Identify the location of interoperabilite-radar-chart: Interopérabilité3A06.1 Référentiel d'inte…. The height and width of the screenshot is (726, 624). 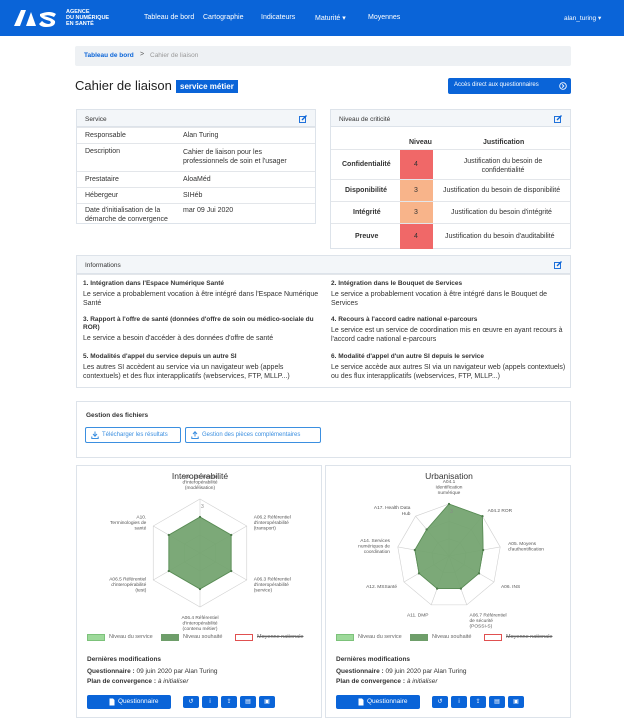
(200, 551).